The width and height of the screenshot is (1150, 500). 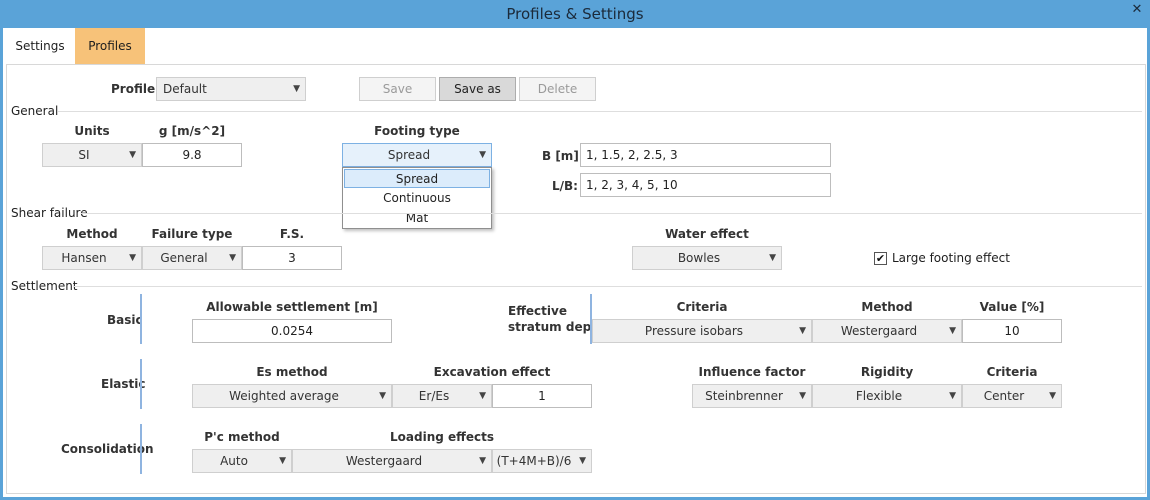 I want to click on shear-method-label: Method, so click(x=92, y=234).